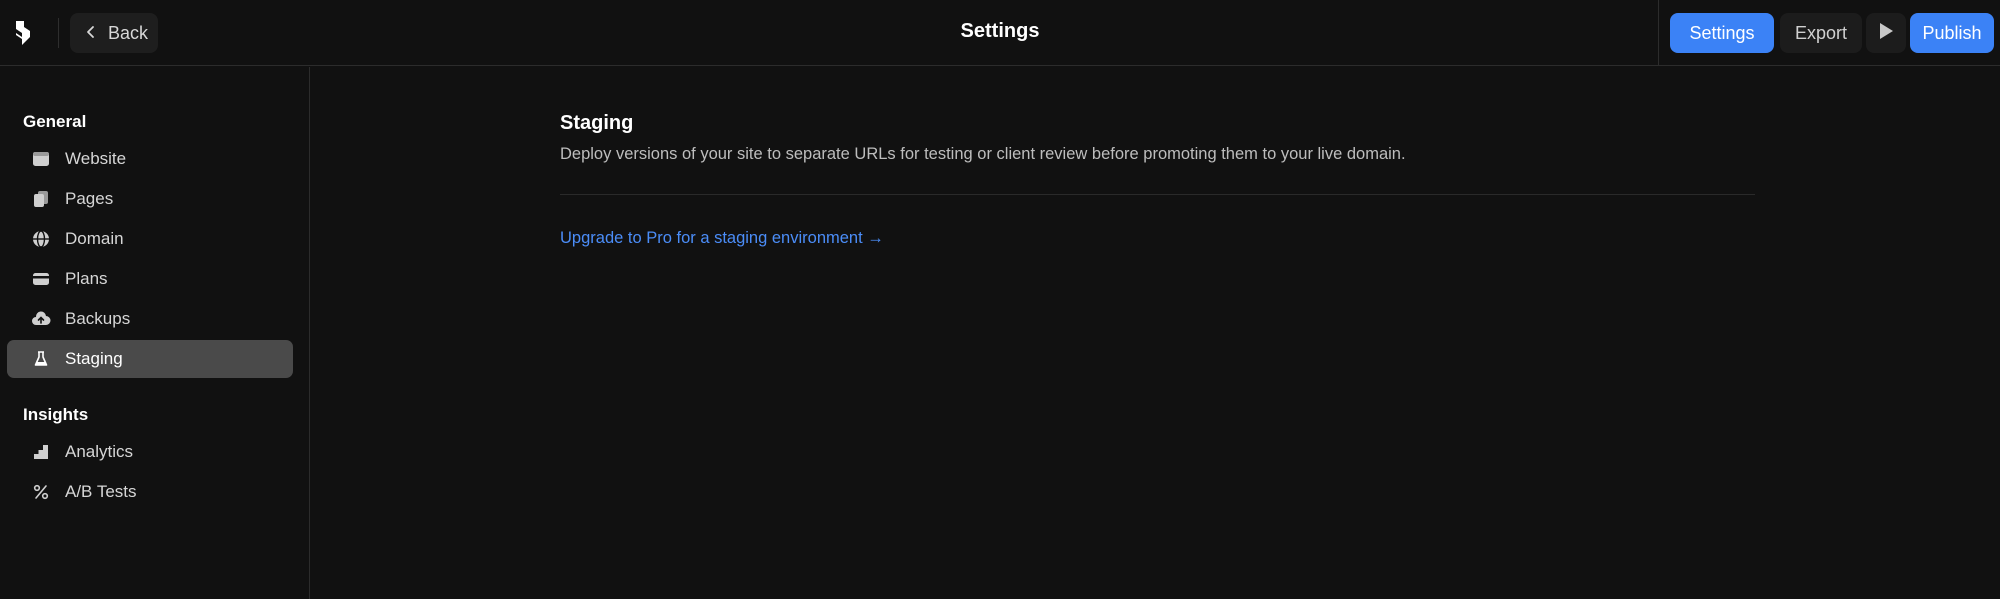 The height and width of the screenshot is (599, 2000). What do you see at coordinates (94, 358) in the screenshot?
I see `sidebar-item-label: Staging` at bounding box center [94, 358].